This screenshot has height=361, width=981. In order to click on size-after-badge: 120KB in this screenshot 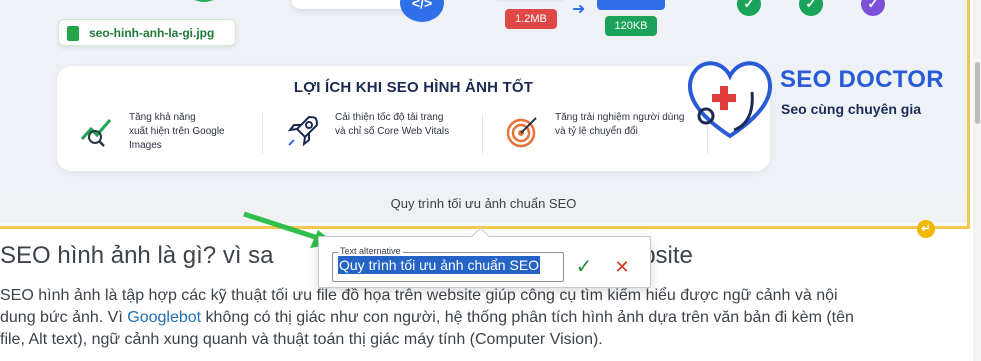, I will do `click(631, 26)`.